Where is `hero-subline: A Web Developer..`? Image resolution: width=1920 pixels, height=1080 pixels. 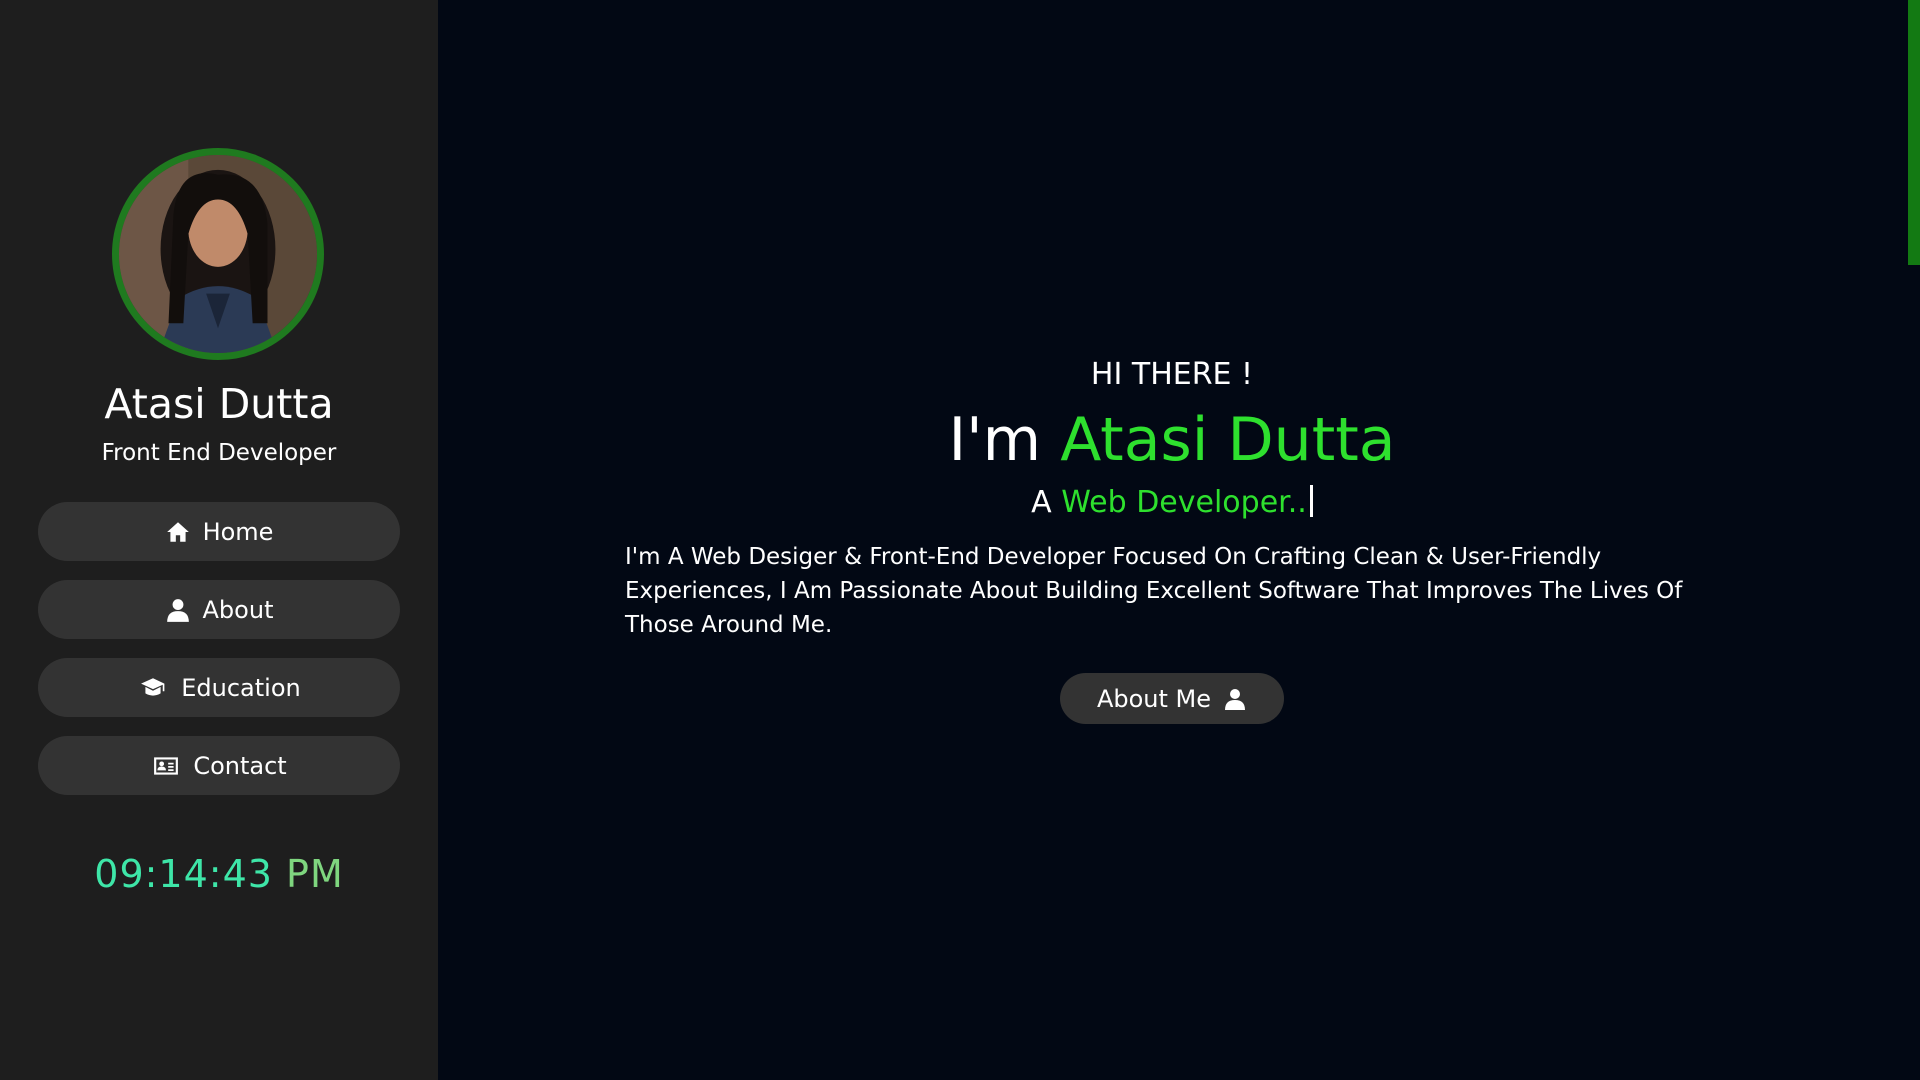
hero-subline: A Web Developer.. is located at coordinates (1172, 502).